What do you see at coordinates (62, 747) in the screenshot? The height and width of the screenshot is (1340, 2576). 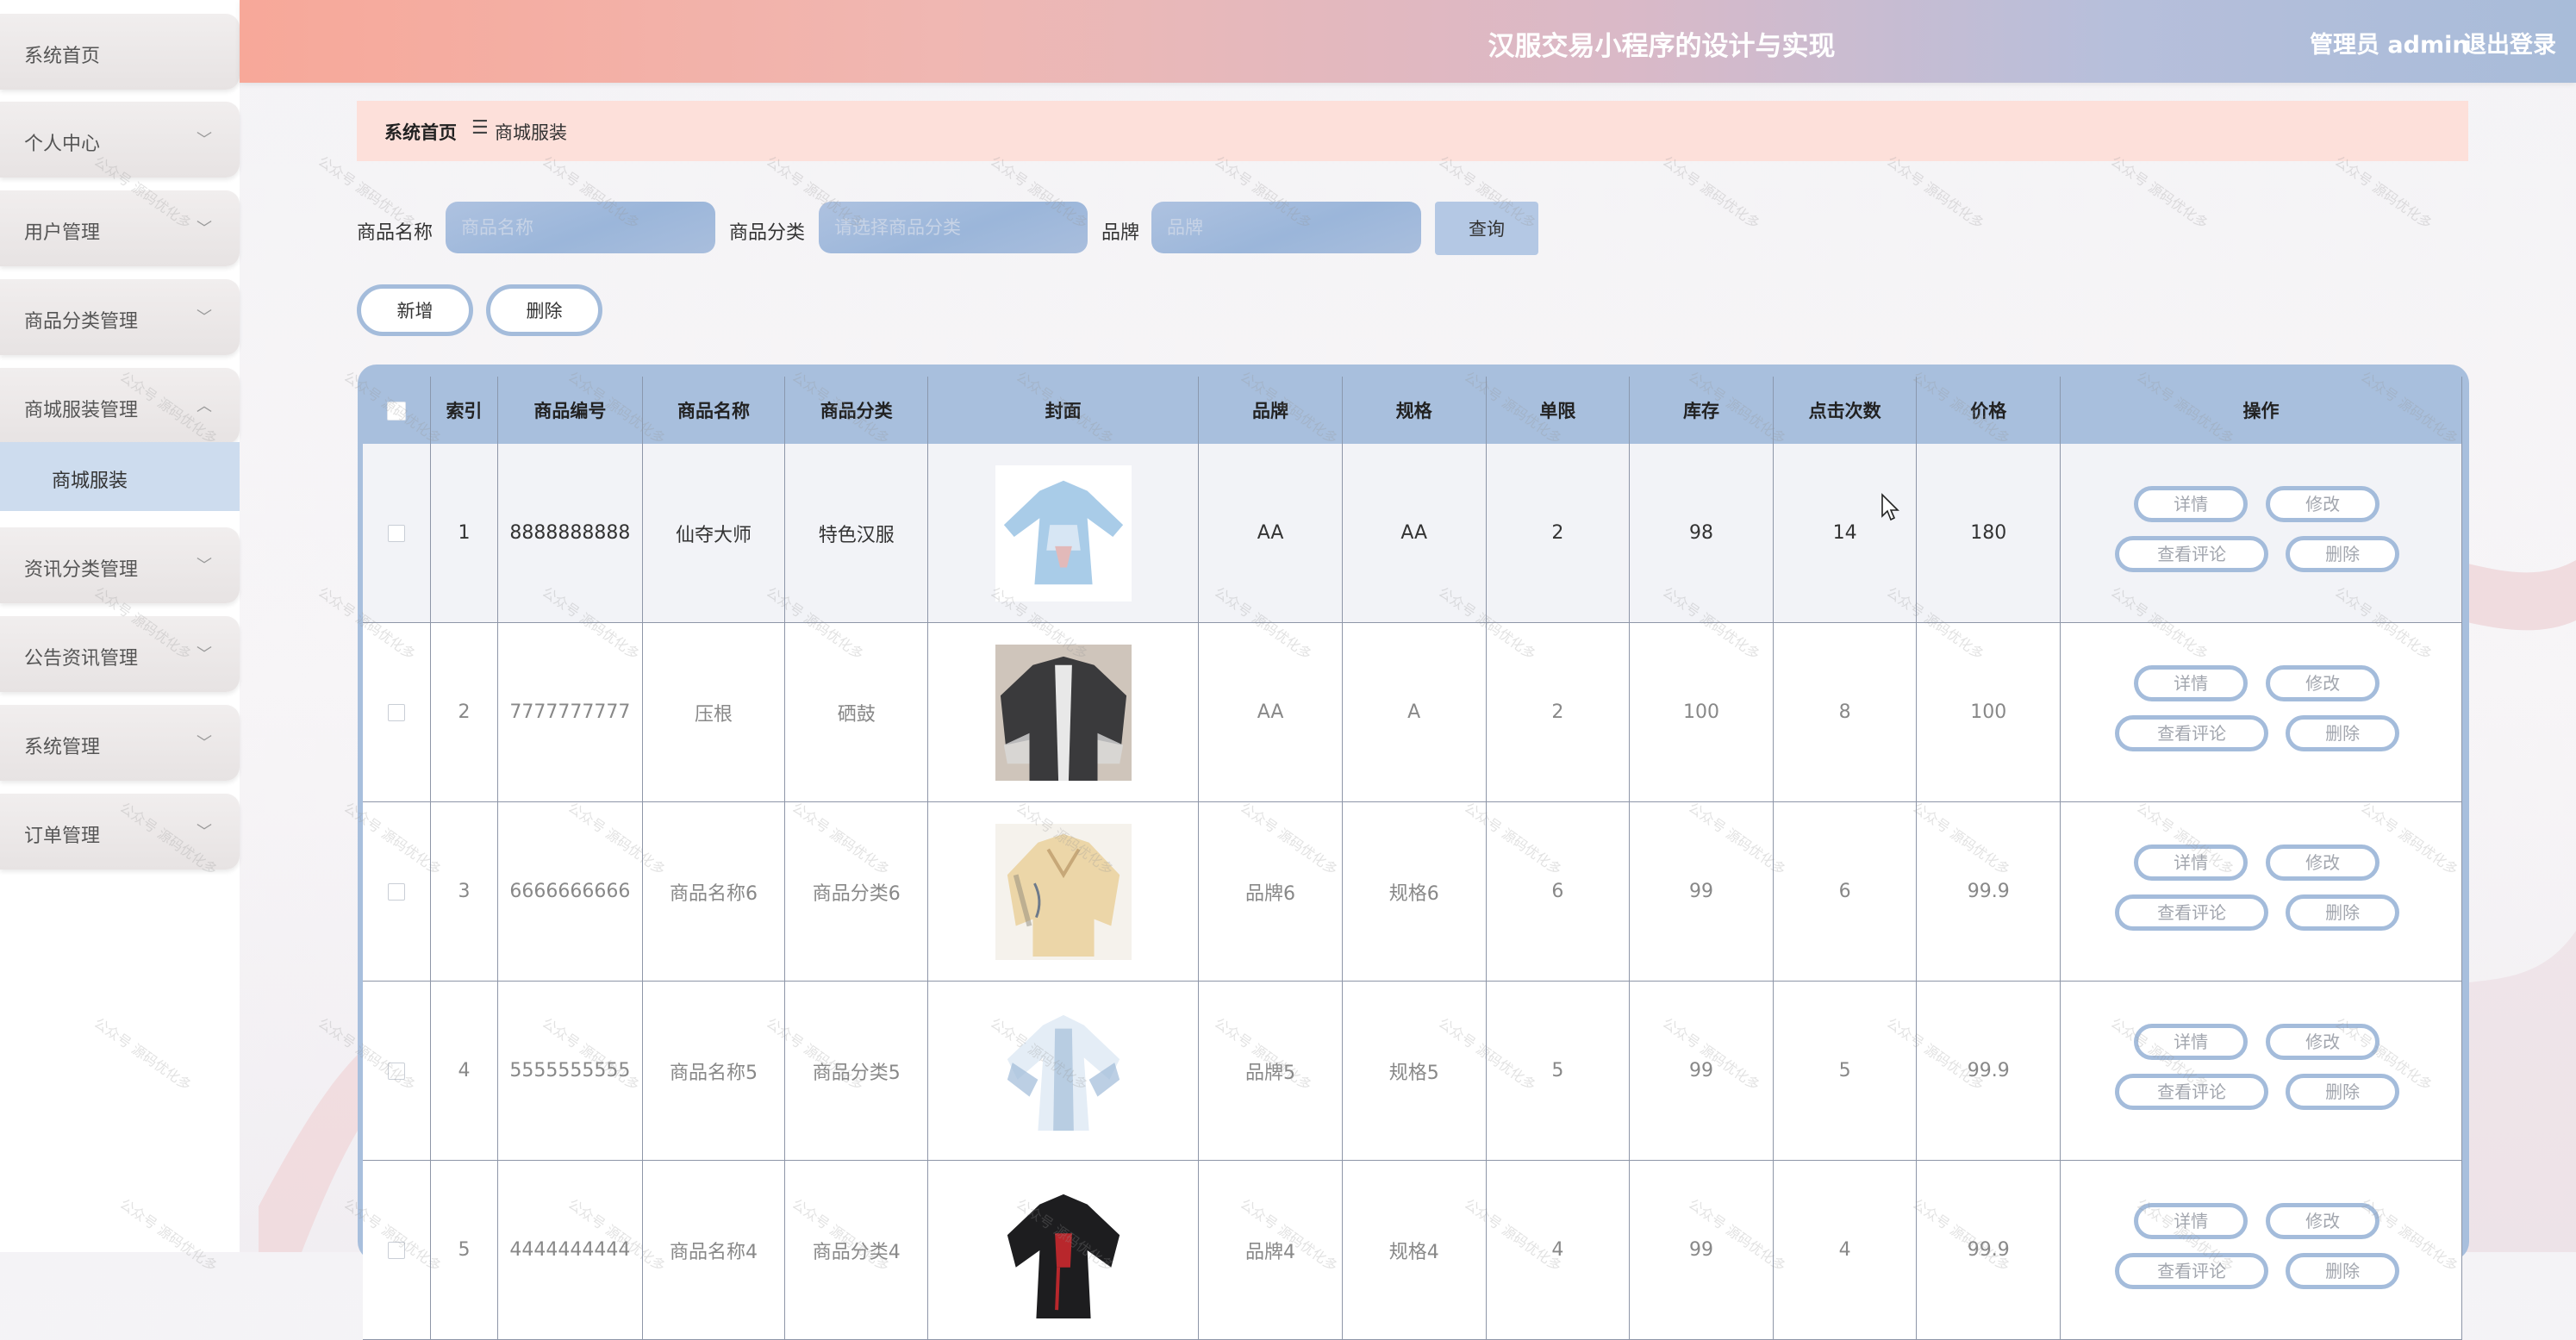 I see `sidebar-item-label: 系统管理` at bounding box center [62, 747].